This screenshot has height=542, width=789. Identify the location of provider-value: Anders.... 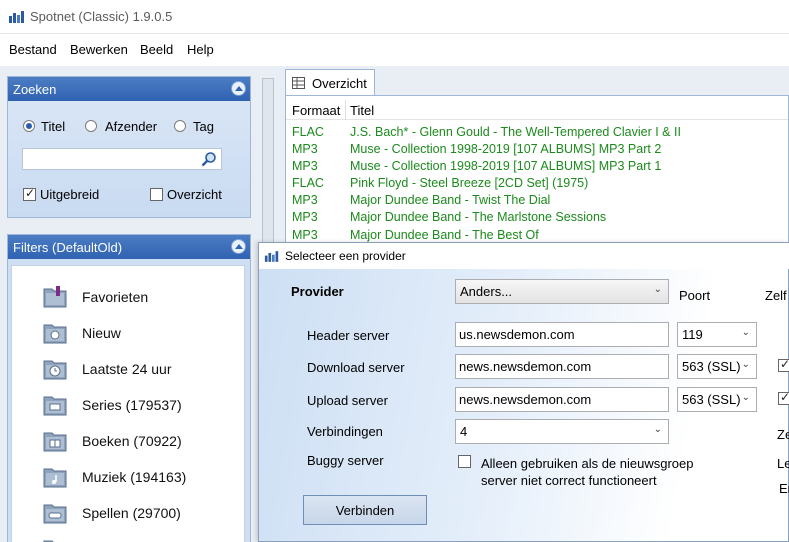
(486, 291).